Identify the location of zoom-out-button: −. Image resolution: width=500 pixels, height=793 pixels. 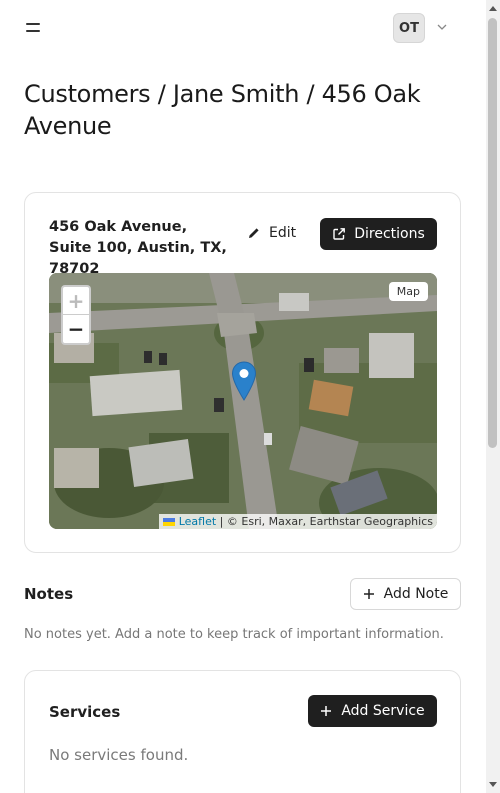
(76, 329).